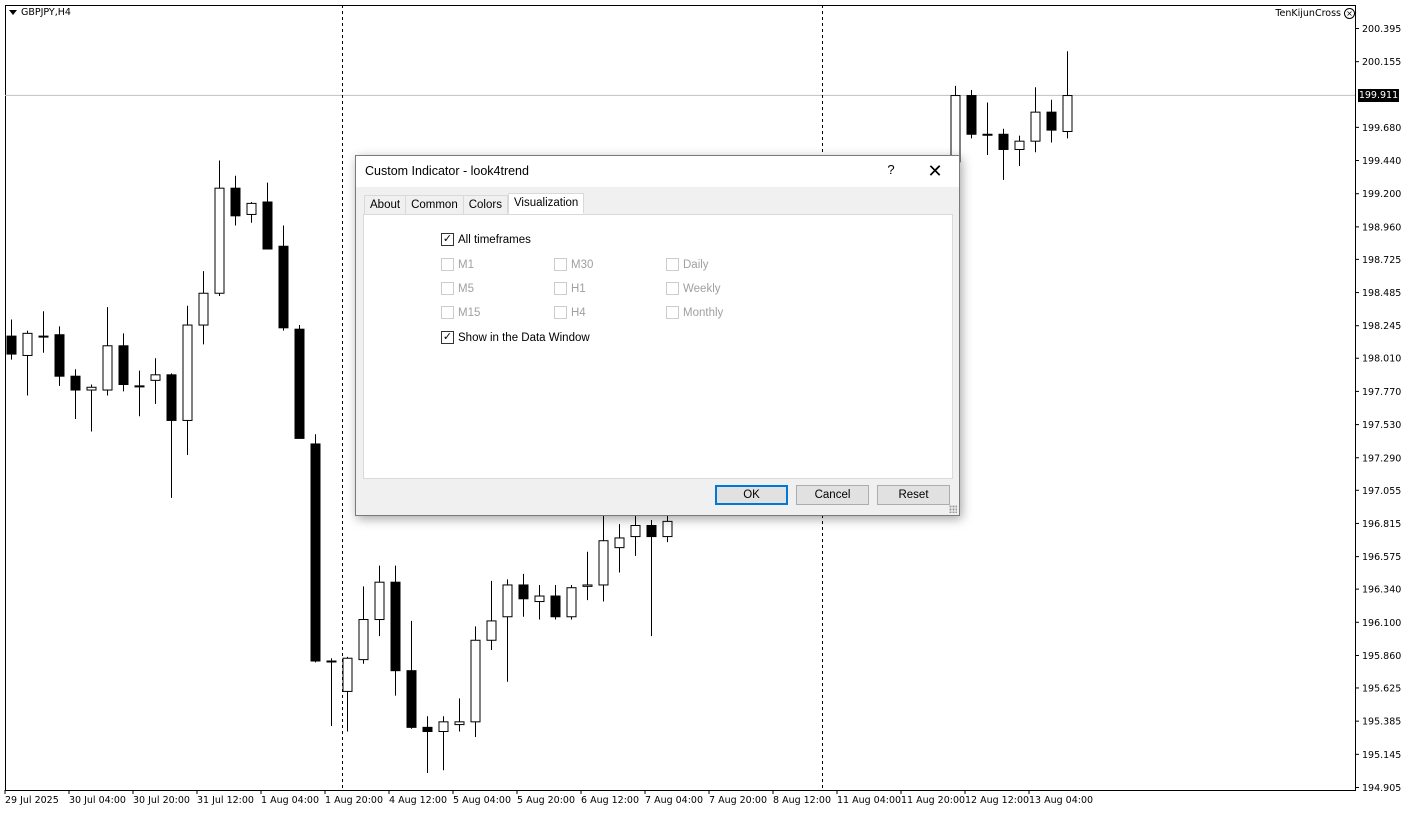 The width and height of the screenshot is (1406, 817). Describe the element at coordinates (1381, 722) in the screenshot. I see `price-tick-label: 195.385` at that location.